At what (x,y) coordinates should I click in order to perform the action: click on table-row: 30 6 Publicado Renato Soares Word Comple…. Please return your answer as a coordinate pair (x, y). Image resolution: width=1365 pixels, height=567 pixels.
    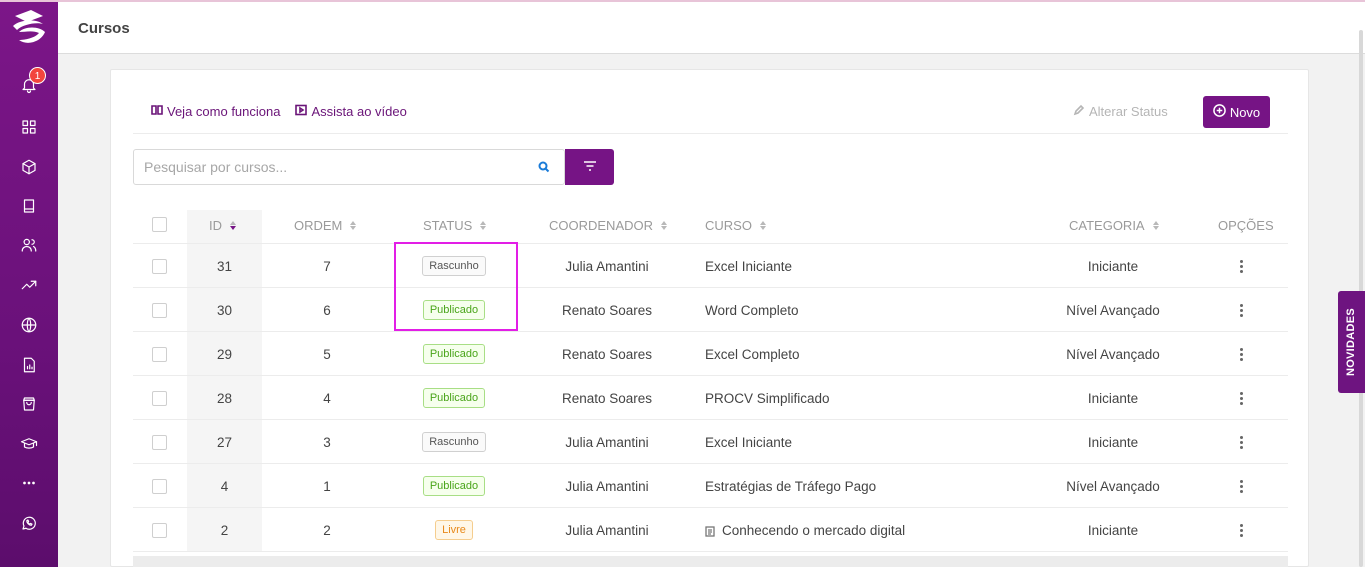
    Looking at the image, I should click on (710, 310).